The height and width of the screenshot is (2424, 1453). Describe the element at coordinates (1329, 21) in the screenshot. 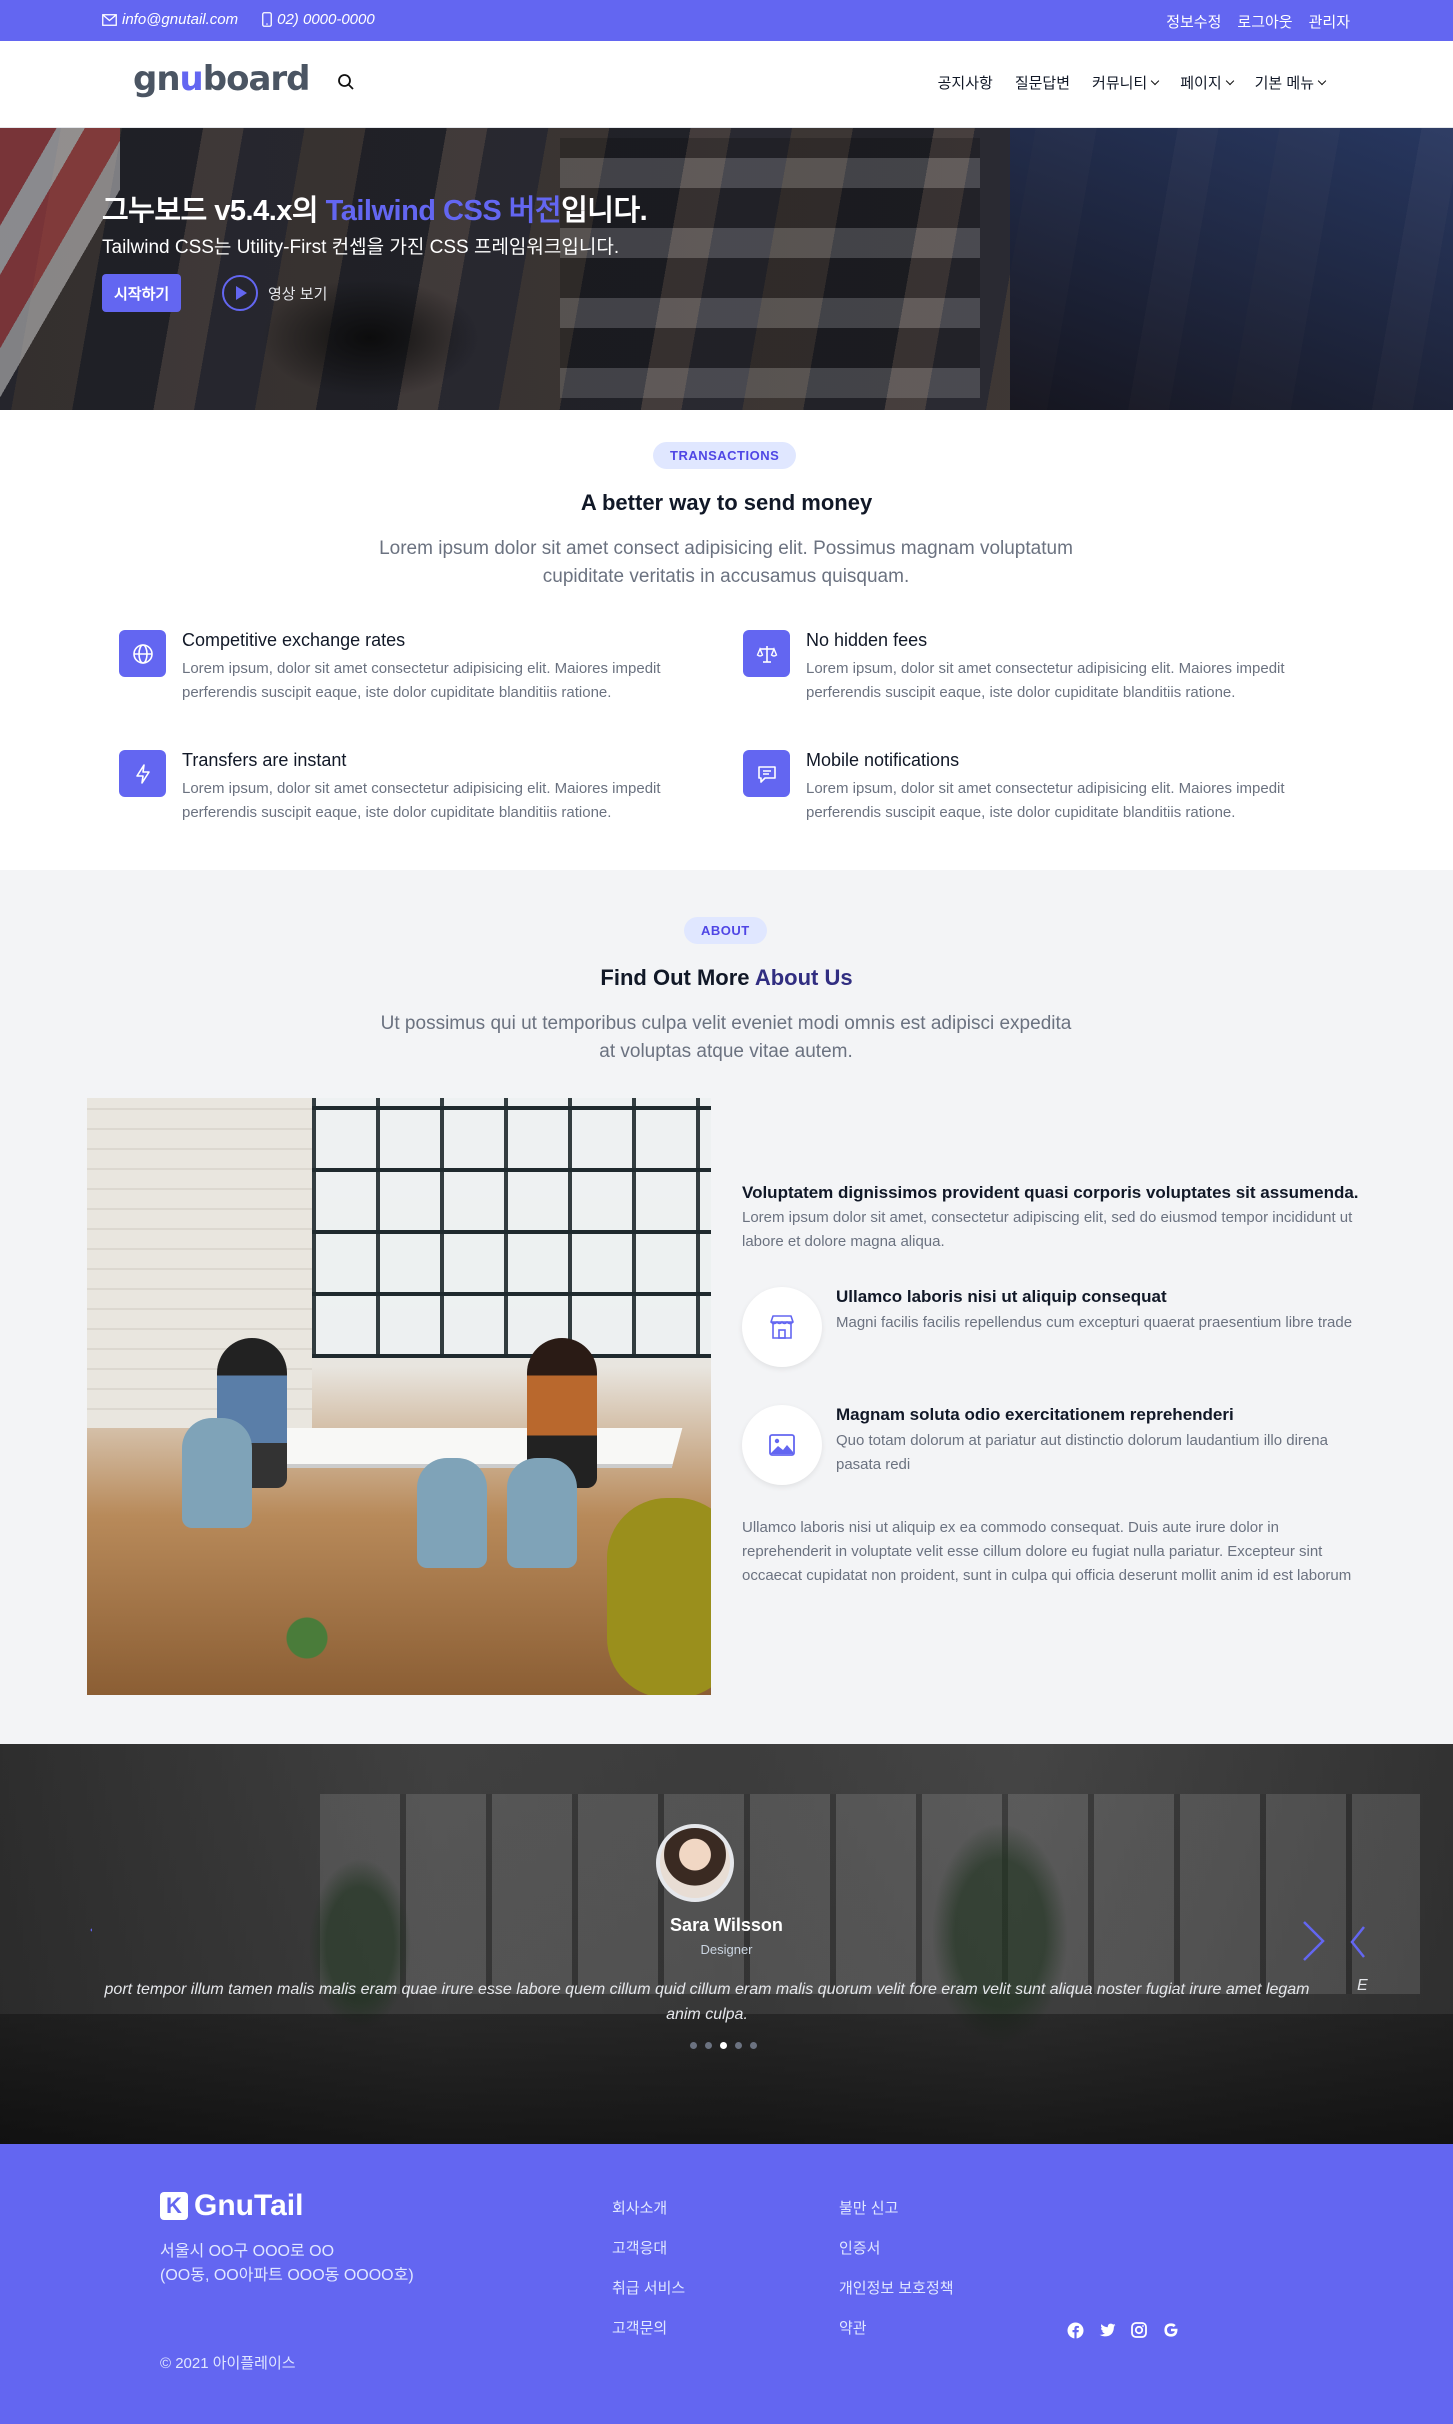

I see `admin-link: 관리자` at that location.